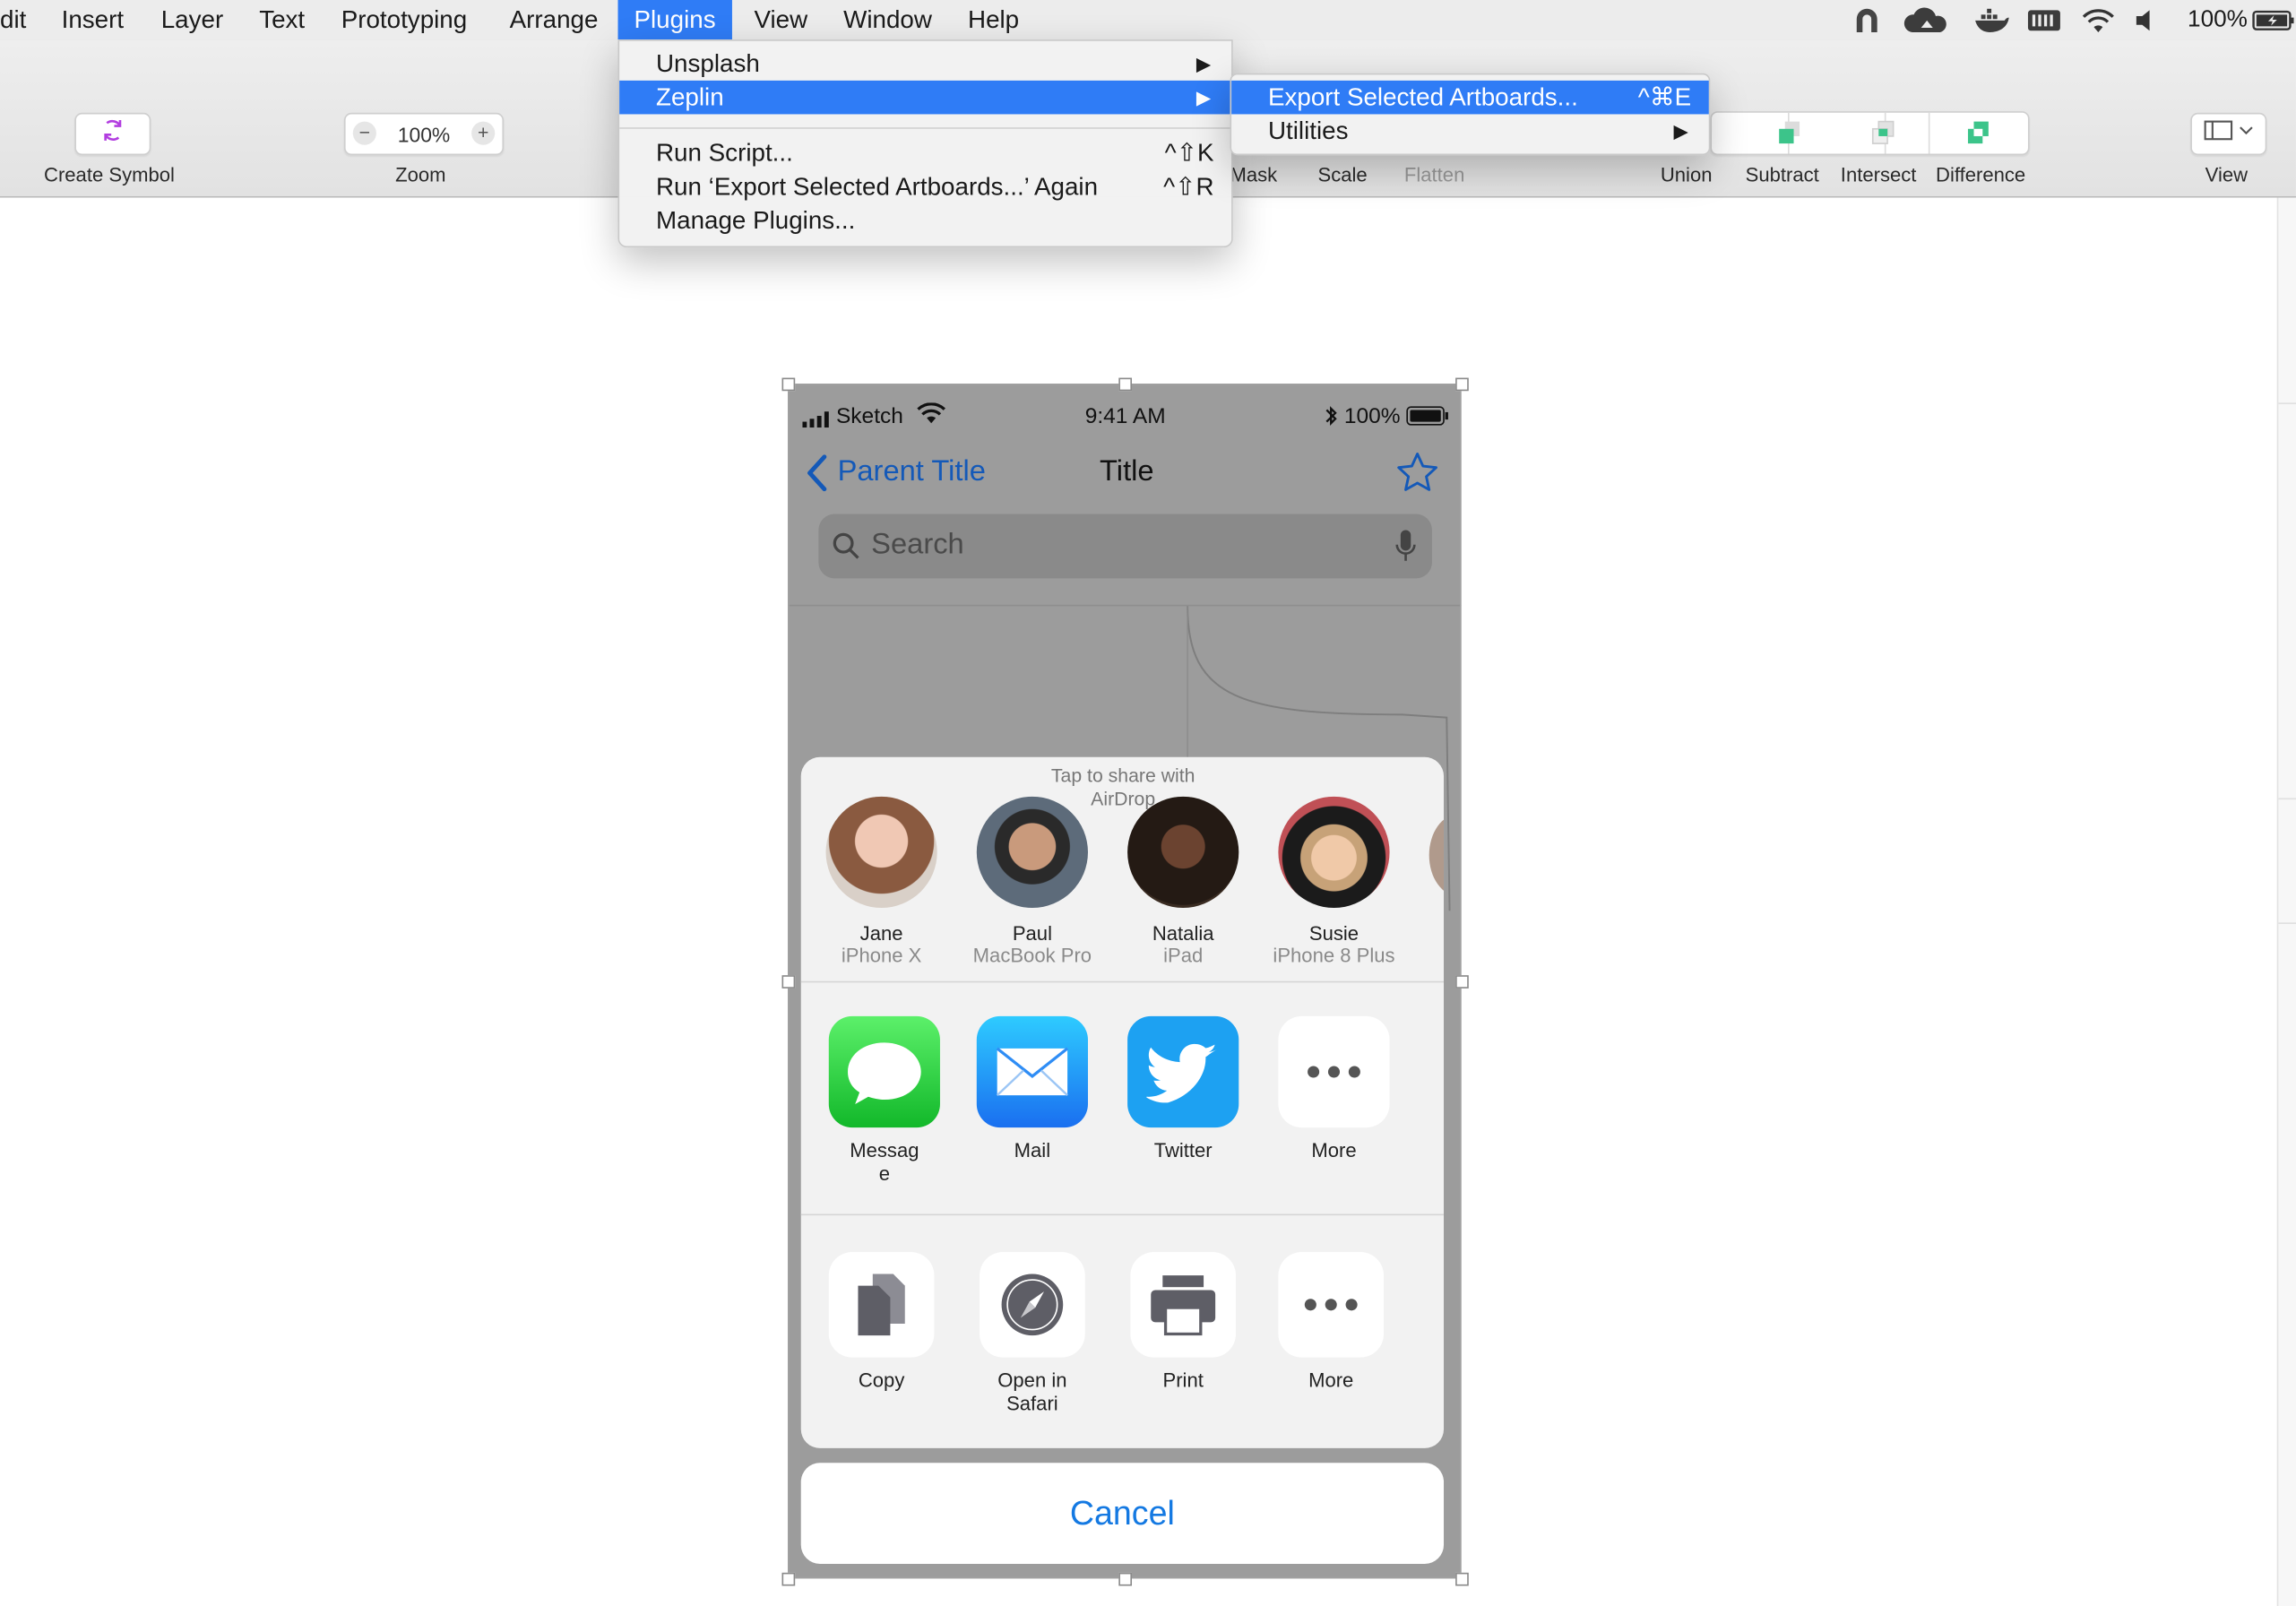 The width and height of the screenshot is (2296, 1606). I want to click on flatten-label: Flatten, so click(1434, 175).